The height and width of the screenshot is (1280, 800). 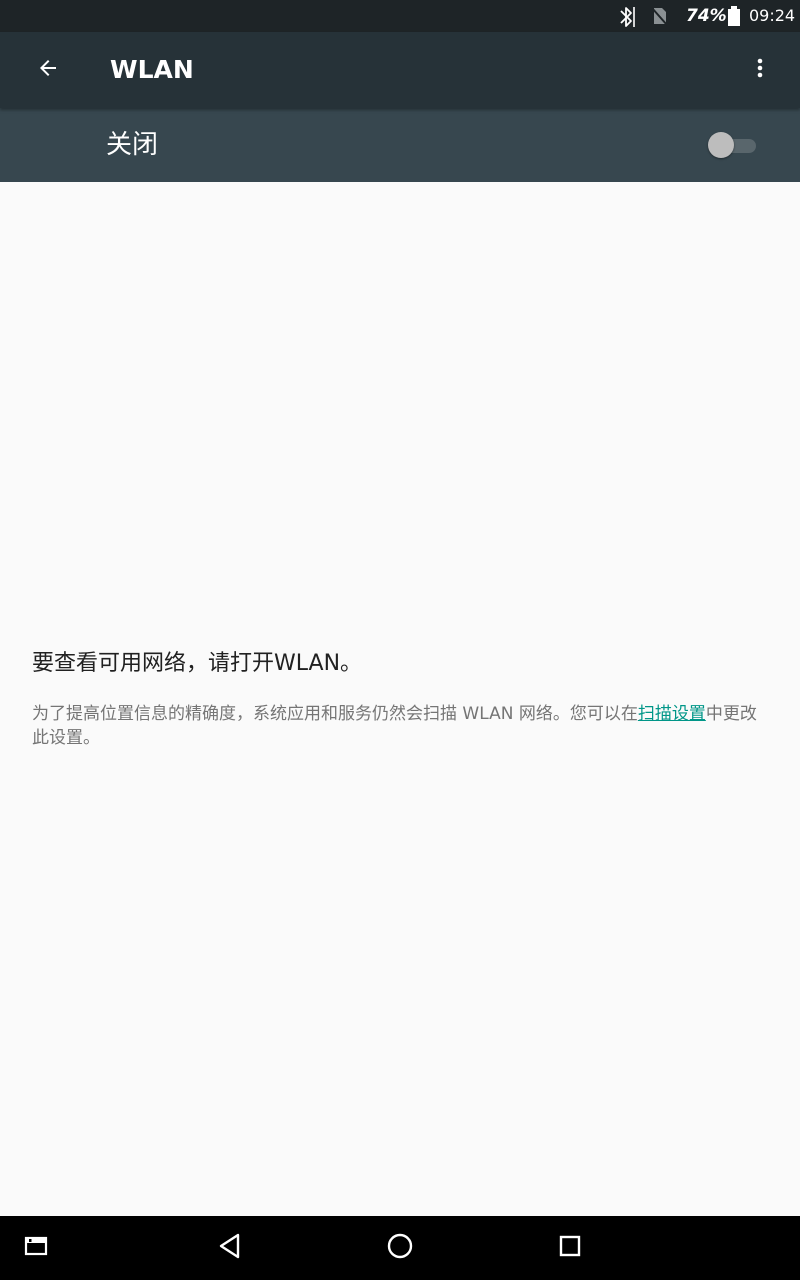 I want to click on recent-apps-window-icon, so click(x=36, y=1248).